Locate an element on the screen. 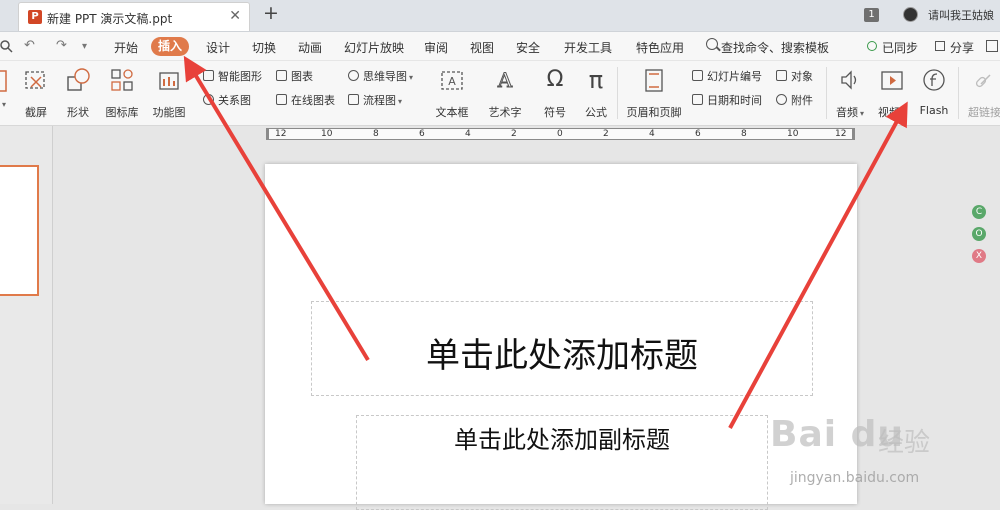 The height and width of the screenshot is (510, 1000). textbox-button: A 文本框 is located at coordinates (452, 93).